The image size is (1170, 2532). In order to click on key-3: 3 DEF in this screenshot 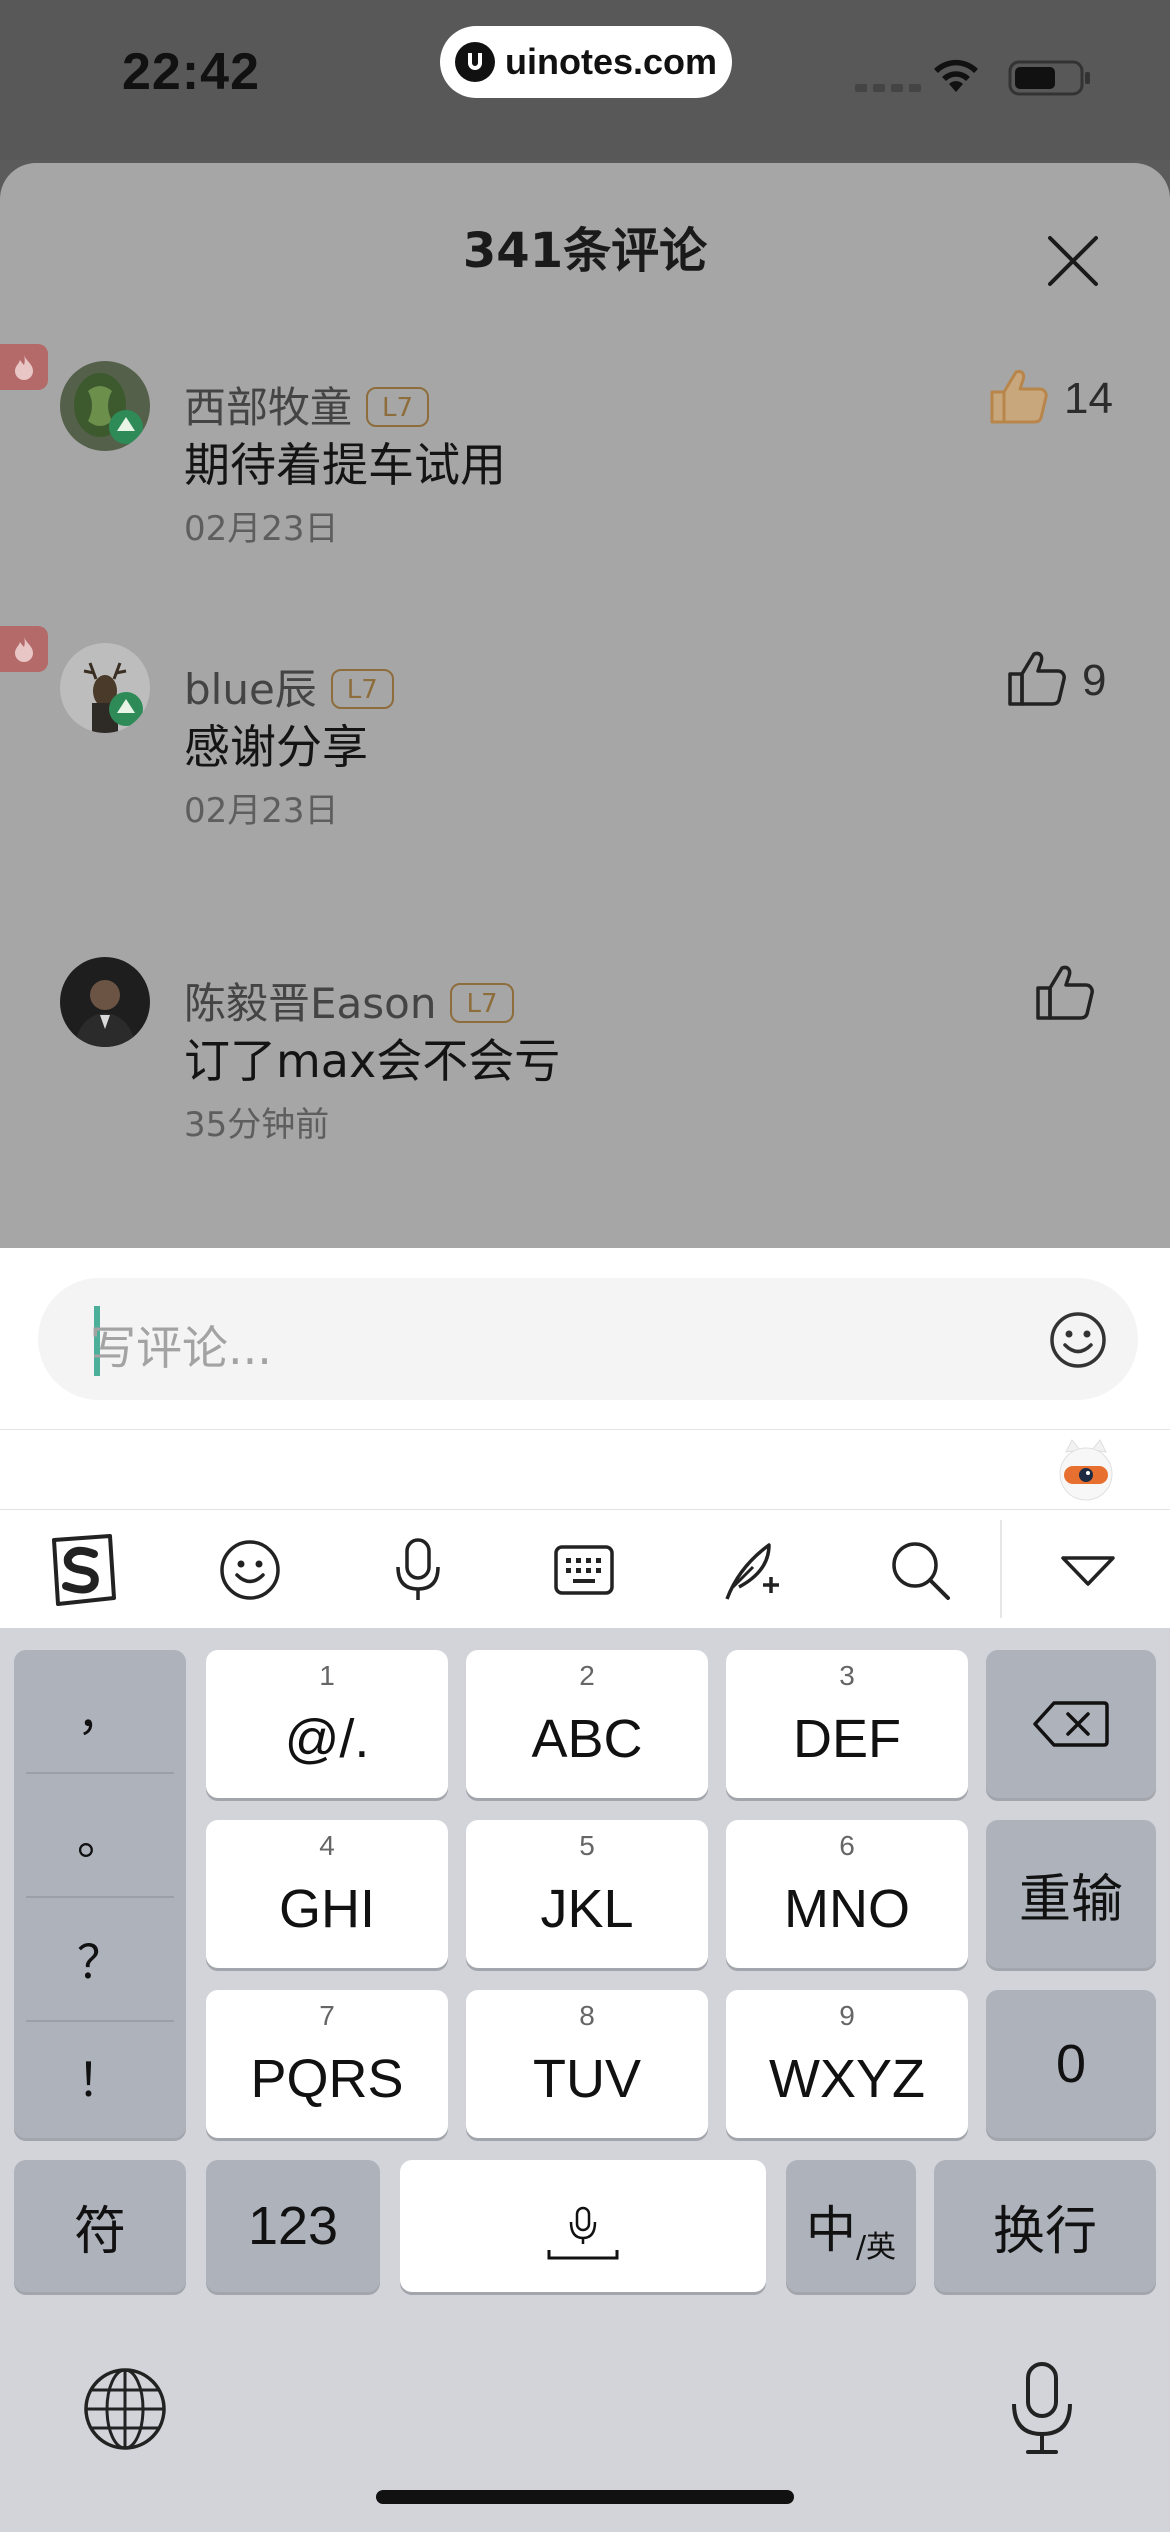, I will do `click(847, 1724)`.